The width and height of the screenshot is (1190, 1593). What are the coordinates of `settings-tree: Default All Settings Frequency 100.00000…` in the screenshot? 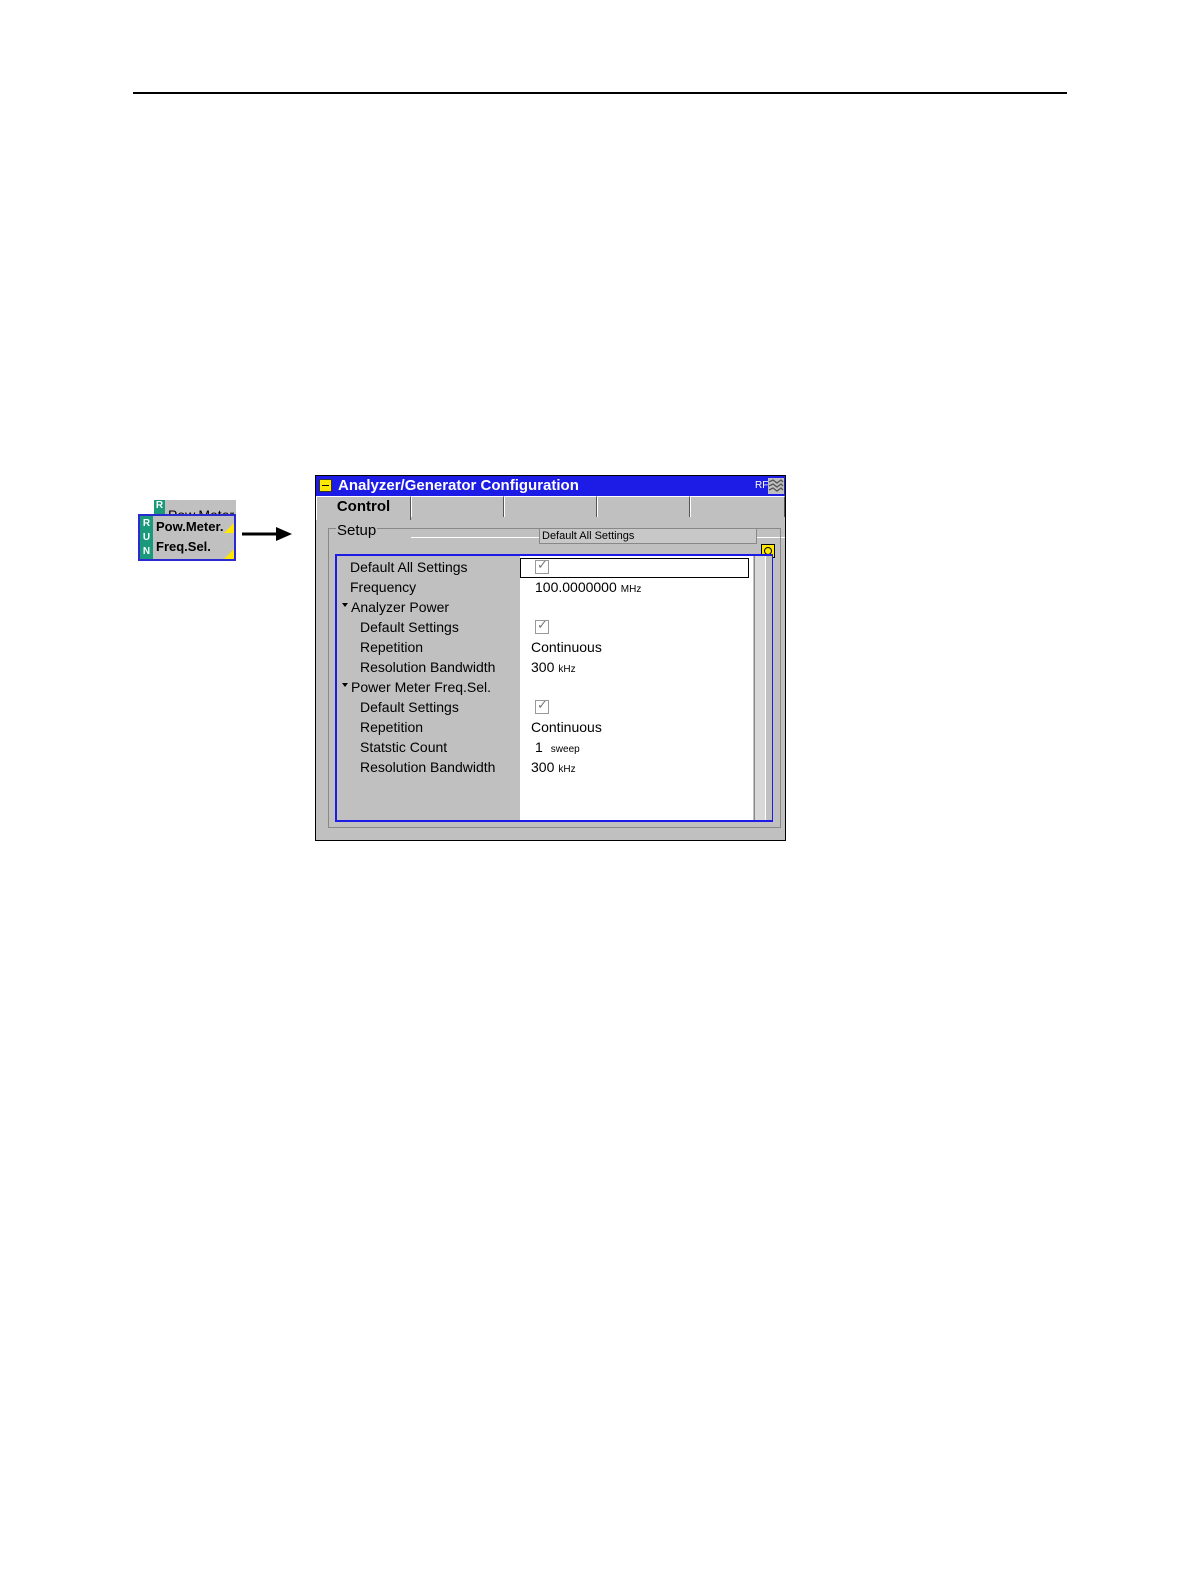 It's located at (554, 688).